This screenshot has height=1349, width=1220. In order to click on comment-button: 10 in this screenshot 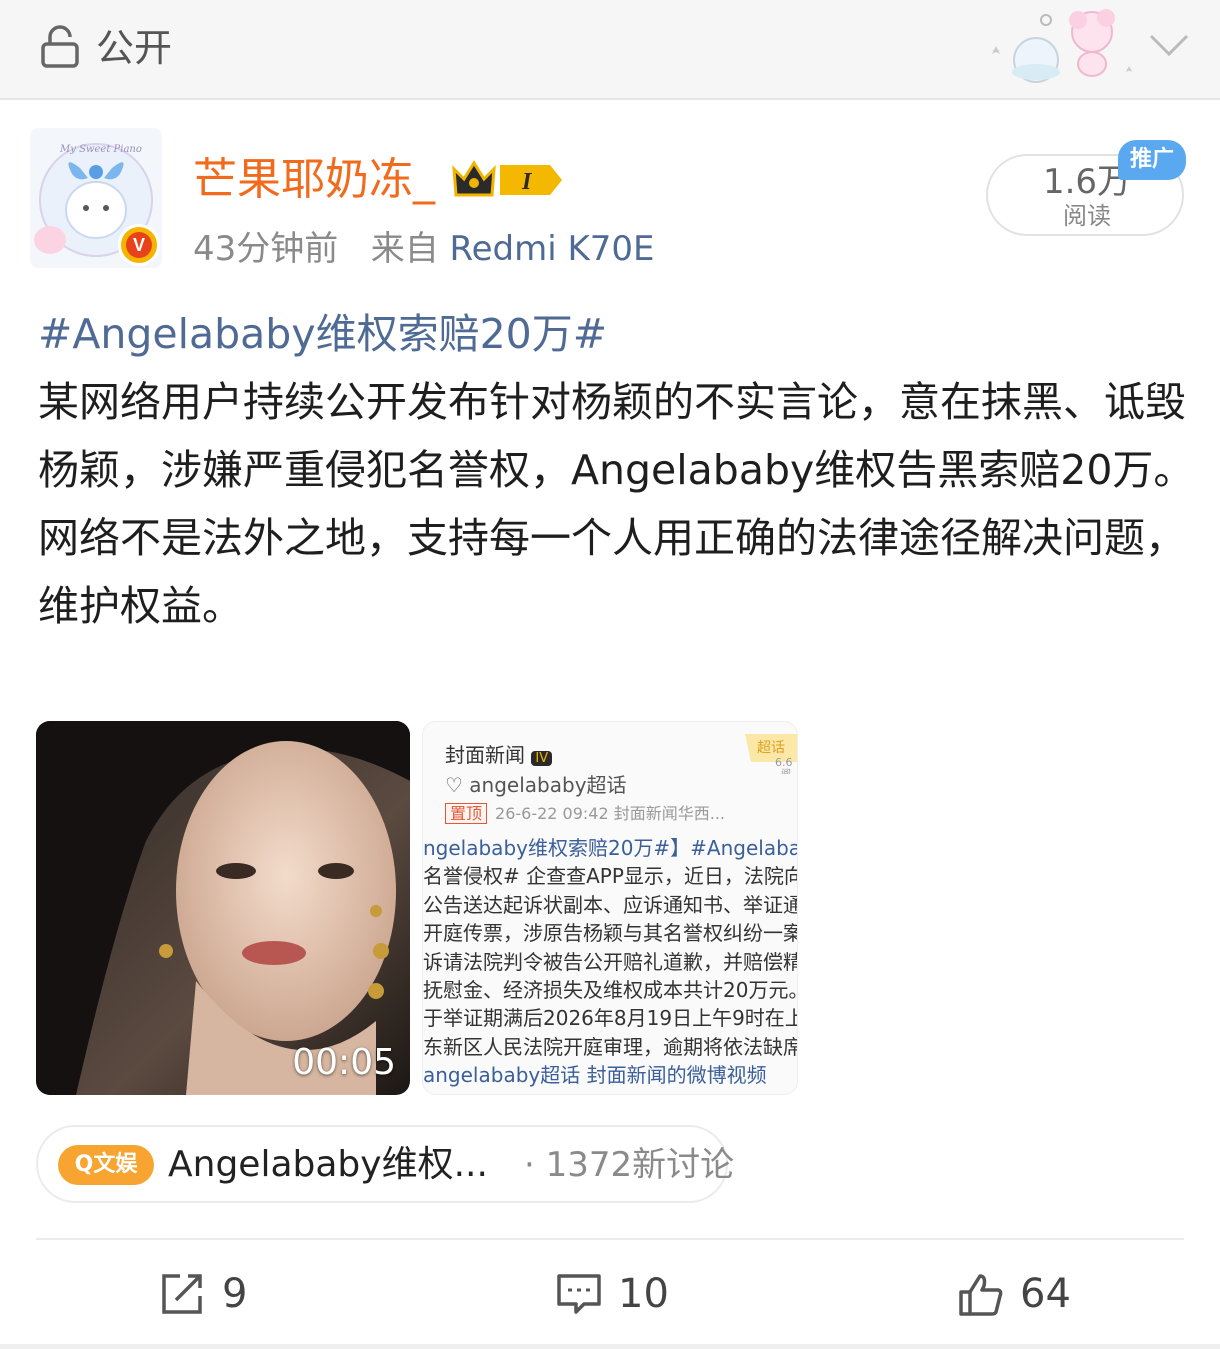, I will do `click(626, 1295)`.